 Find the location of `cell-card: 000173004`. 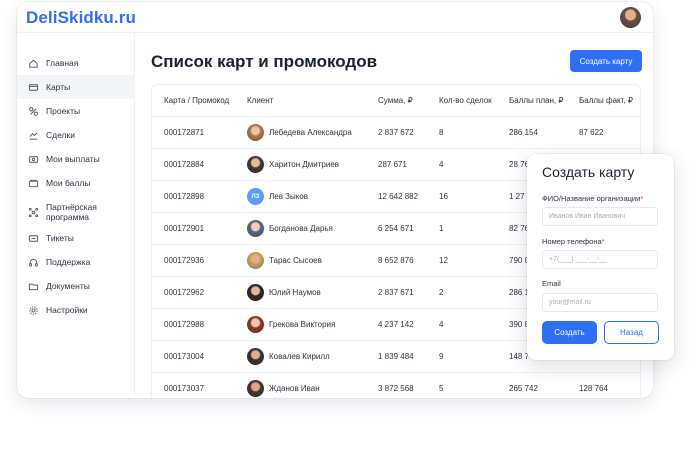

cell-card: 000173004 is located at coordinates (184, 356).